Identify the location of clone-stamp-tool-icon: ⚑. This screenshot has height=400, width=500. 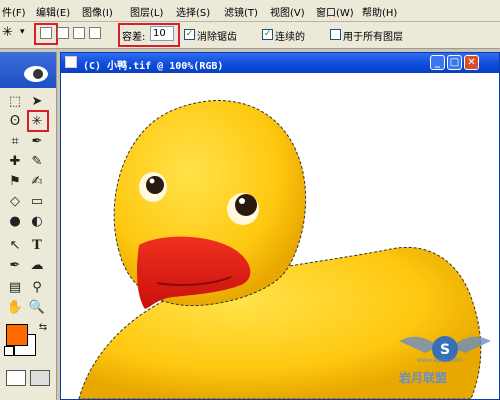
(15, 181).